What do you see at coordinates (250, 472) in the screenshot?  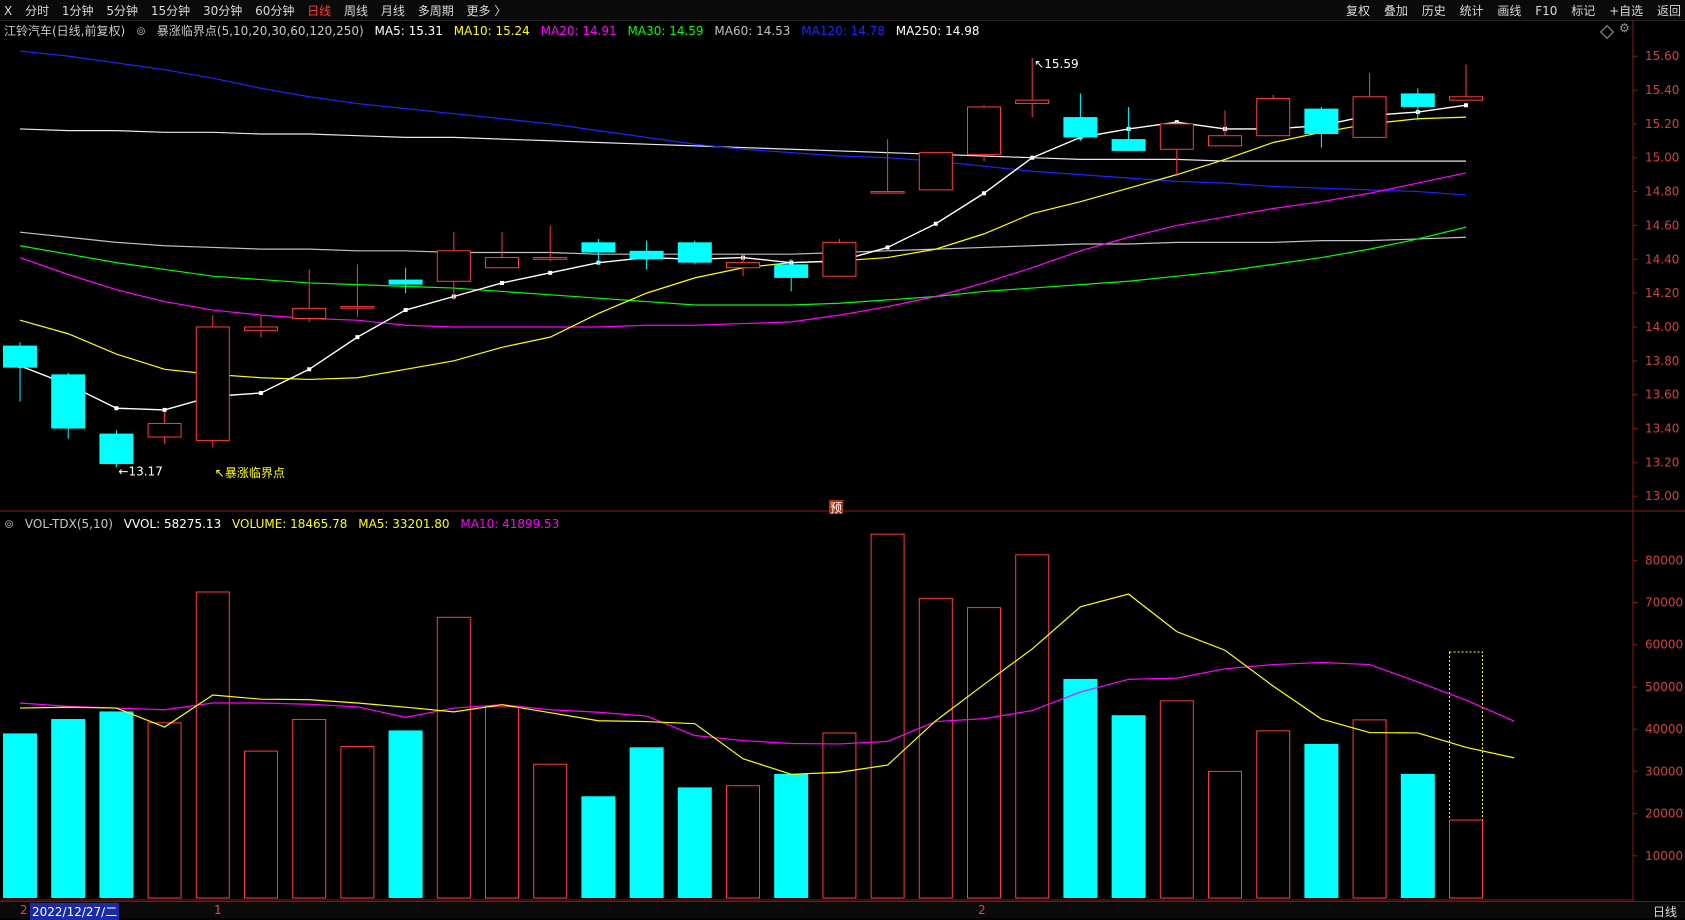 I see `signal-label: ↖暴涨临界点` at bounding box center [250, 472].